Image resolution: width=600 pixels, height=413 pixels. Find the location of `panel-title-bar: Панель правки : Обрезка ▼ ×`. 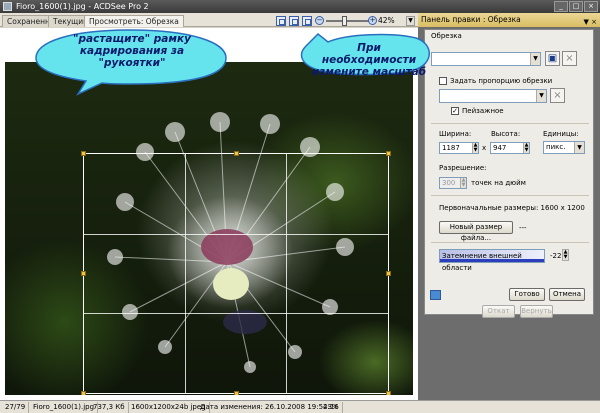

panel-title-bar: Панель правки : Обрезка ▼ × is located at coordinates (509, 20).